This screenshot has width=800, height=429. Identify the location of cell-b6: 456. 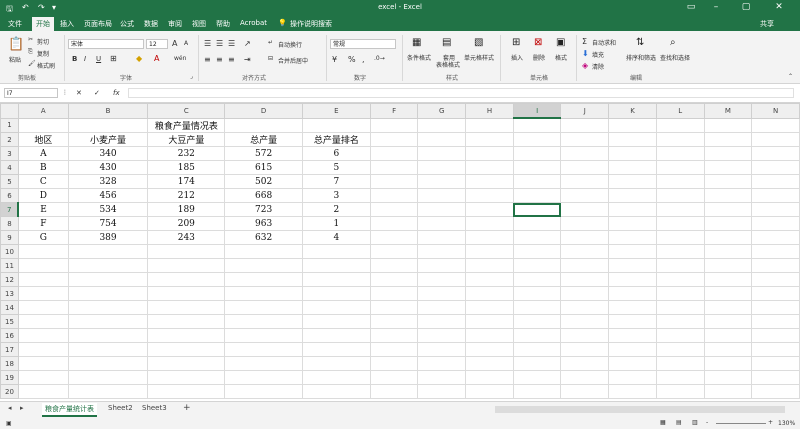
(108, 195).